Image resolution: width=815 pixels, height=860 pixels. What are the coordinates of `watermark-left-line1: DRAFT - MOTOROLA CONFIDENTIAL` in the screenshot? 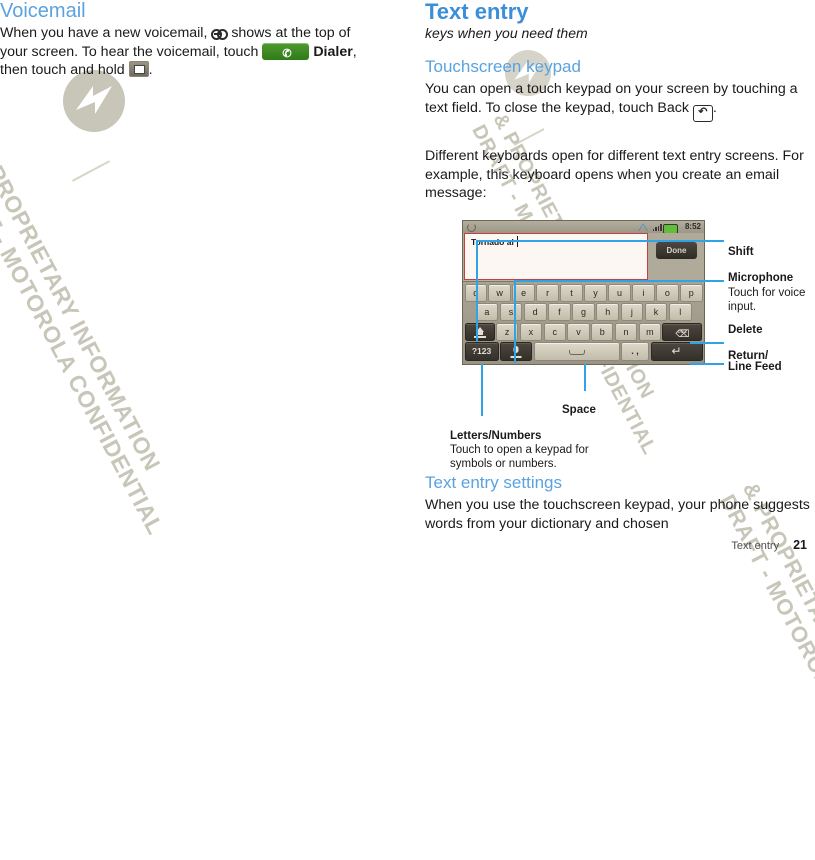 It's located at (84, 345).